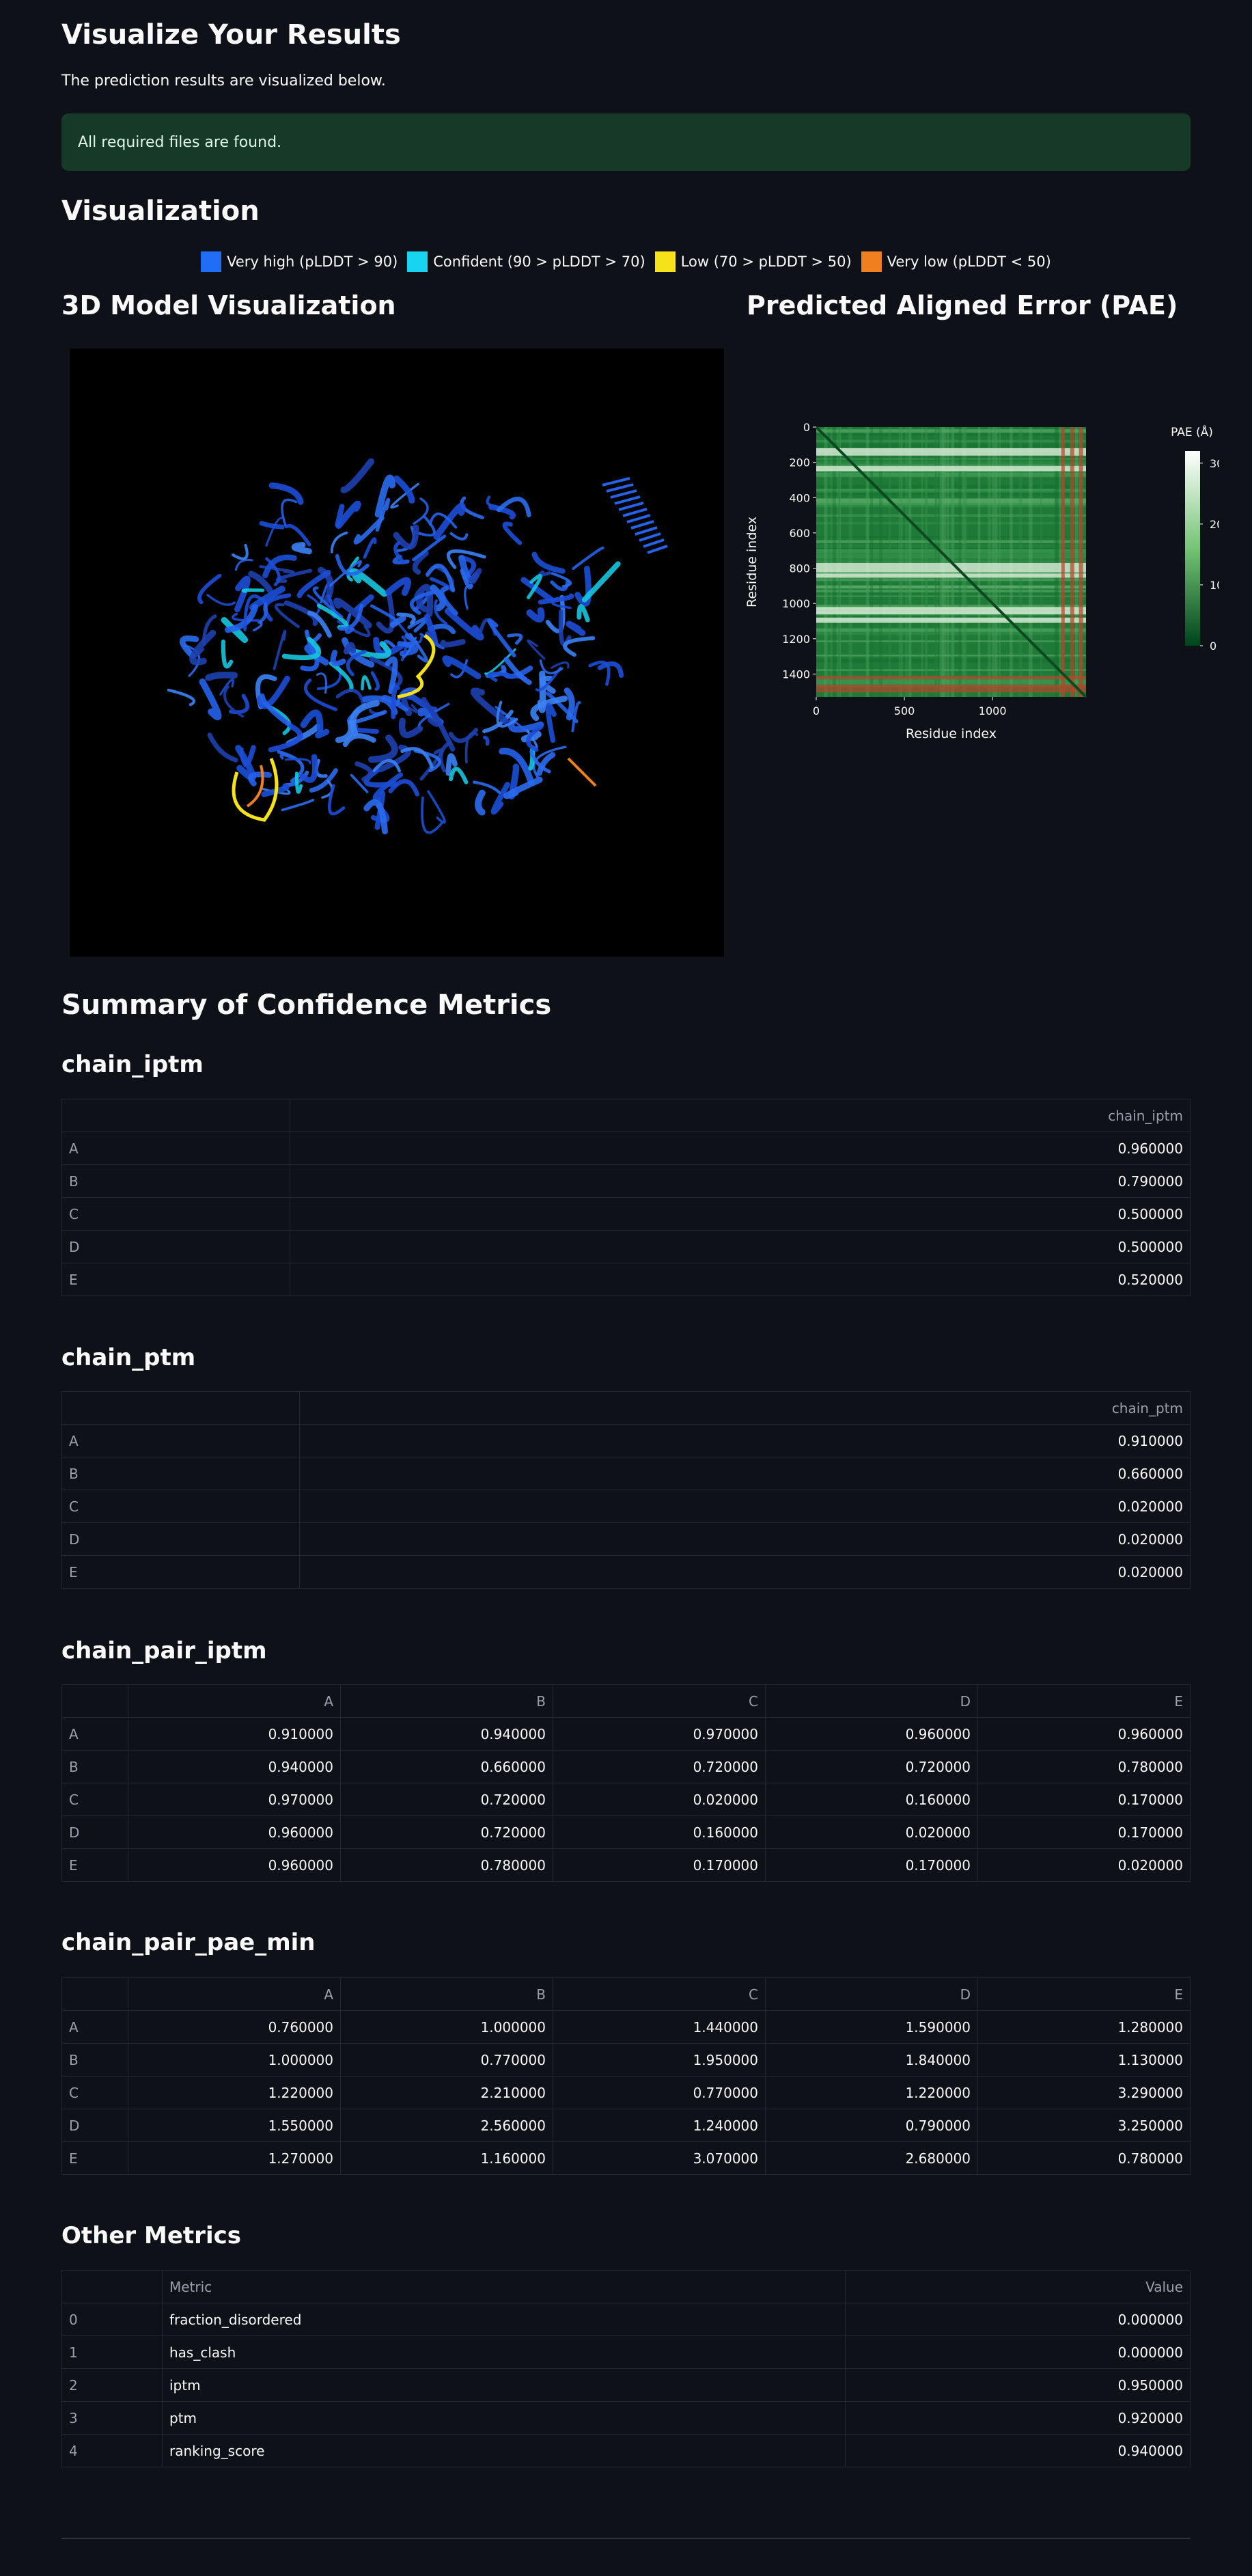 Image resolution: width=1252 pixels, height=2576 pixels. I want to click on table-row: A 0.910000, so click(626, 1440).